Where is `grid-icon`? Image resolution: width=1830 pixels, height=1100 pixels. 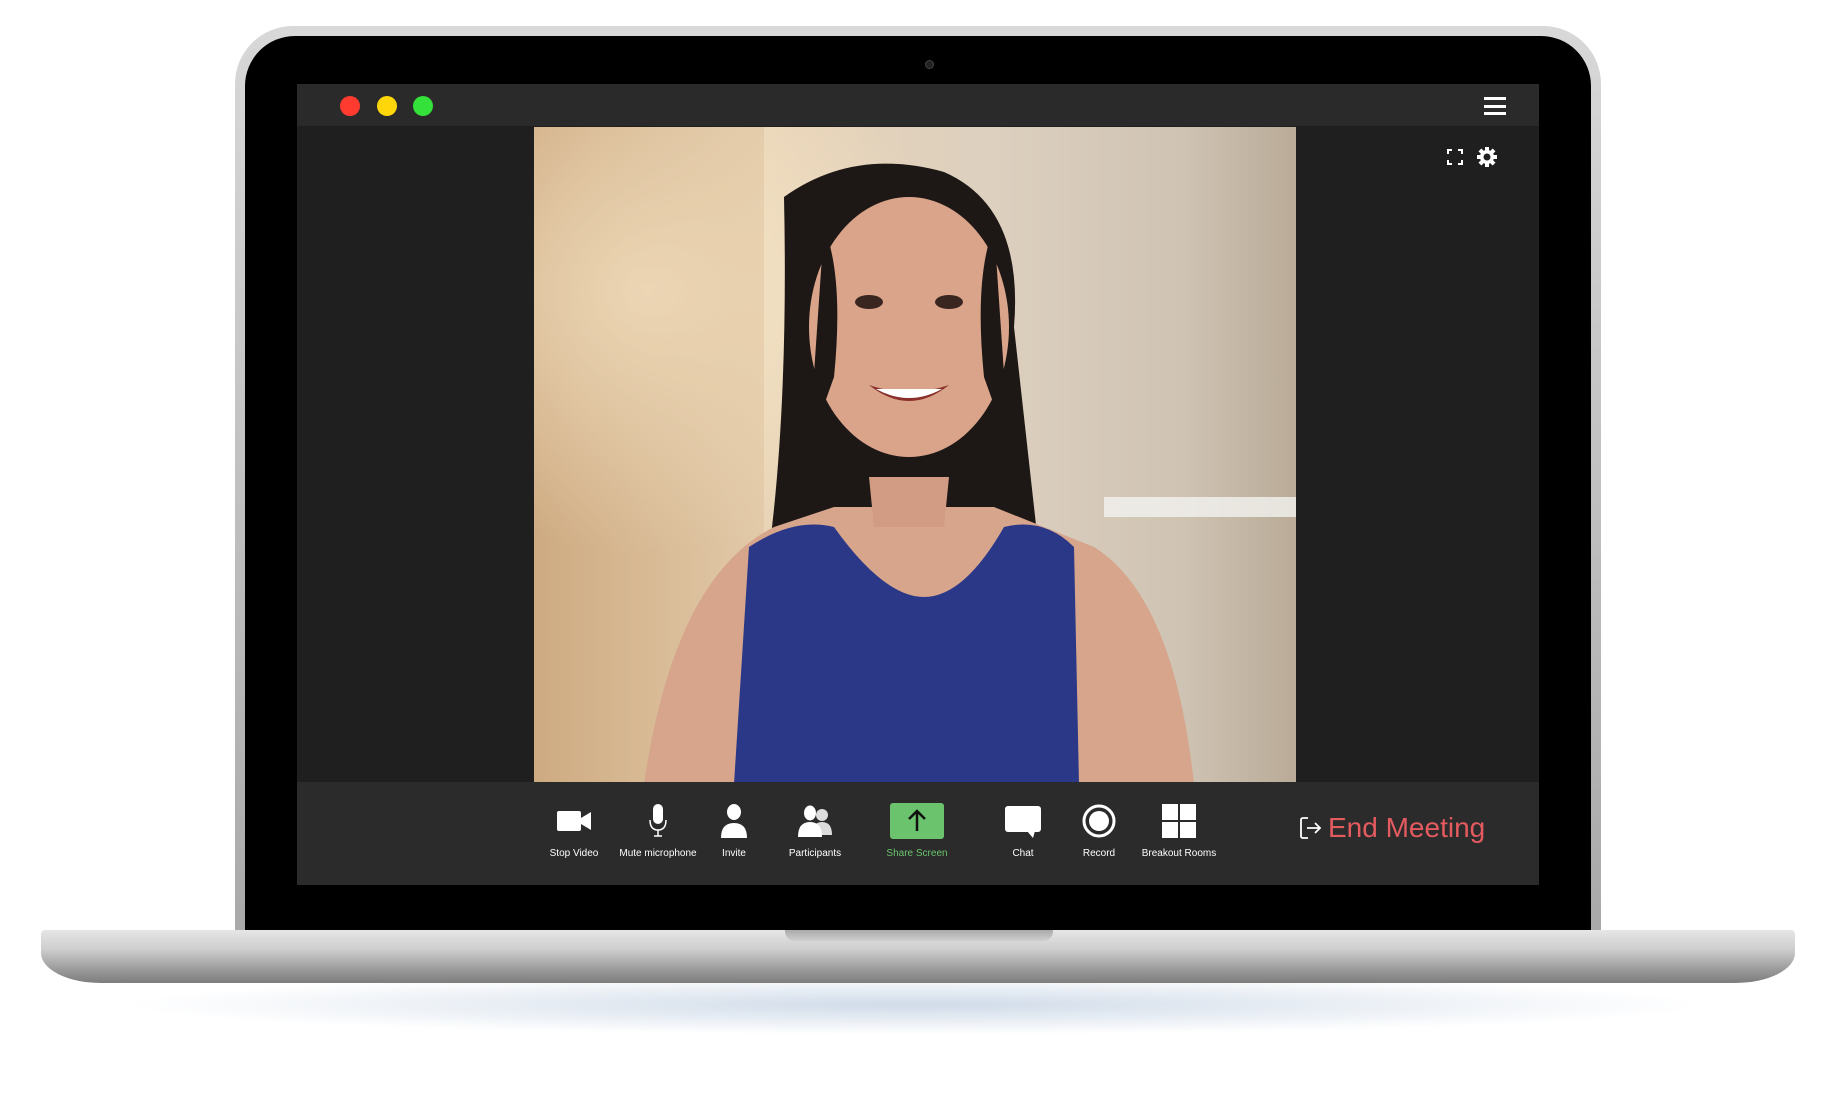
grid-icon is located at coordinates (1179, 821).